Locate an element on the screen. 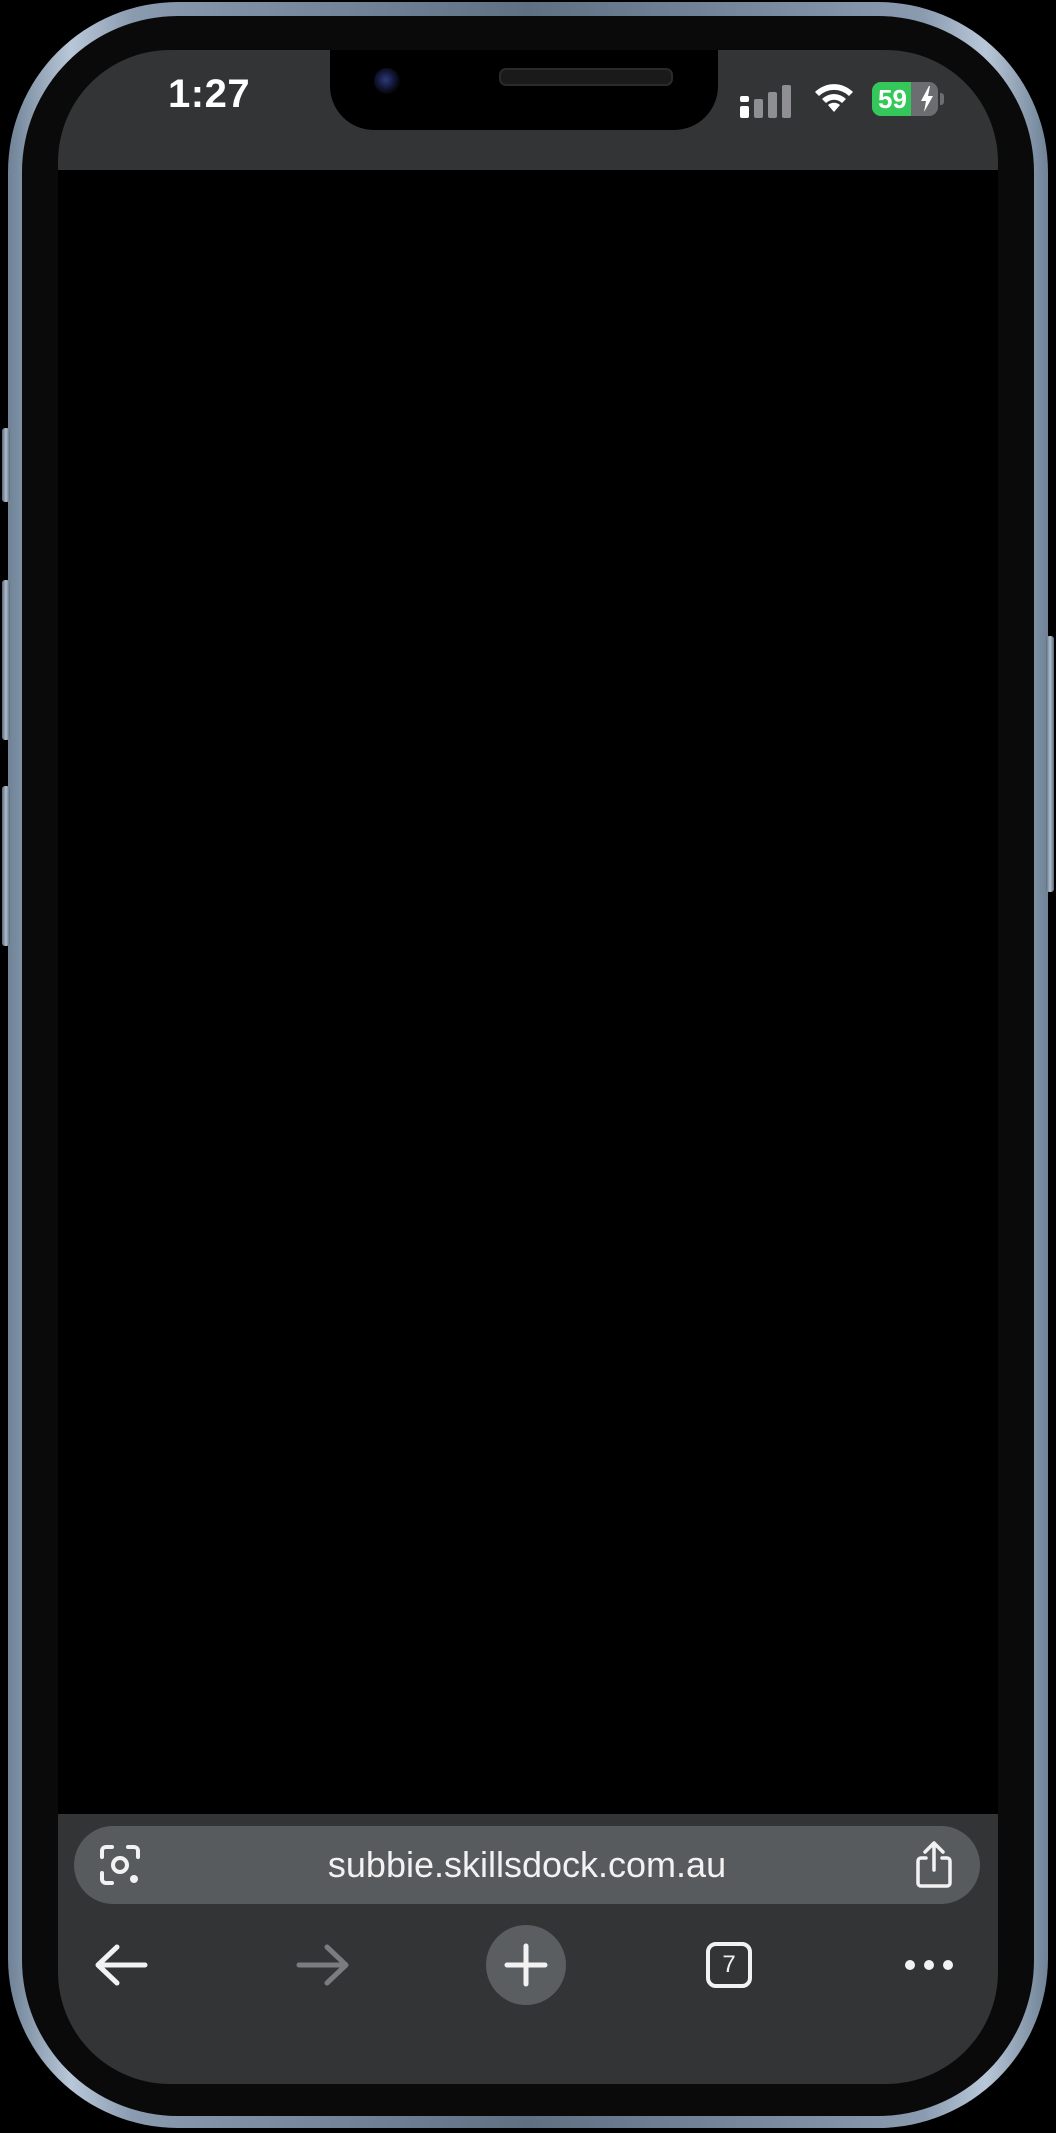 Image resolution: width=1056 pixels, height=2133 pixels. back-button is located at coordinates (121, 1965).